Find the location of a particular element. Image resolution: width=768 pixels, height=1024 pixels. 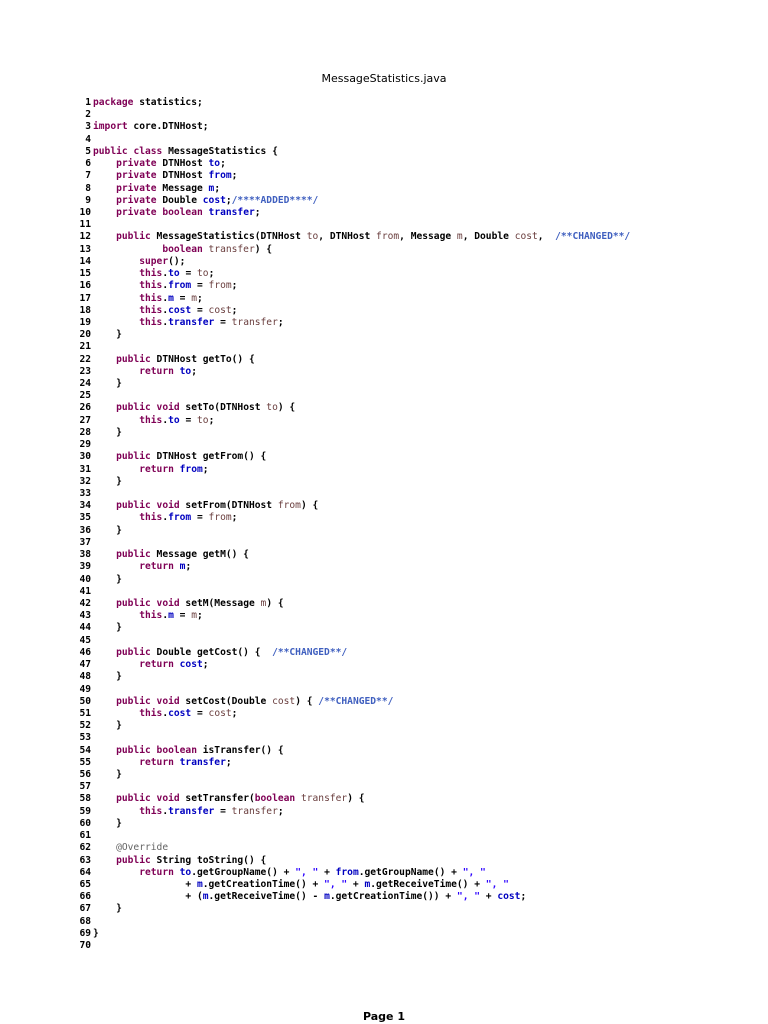

code-token: .getReceiveTime() - is located at coordinates (266, 897).